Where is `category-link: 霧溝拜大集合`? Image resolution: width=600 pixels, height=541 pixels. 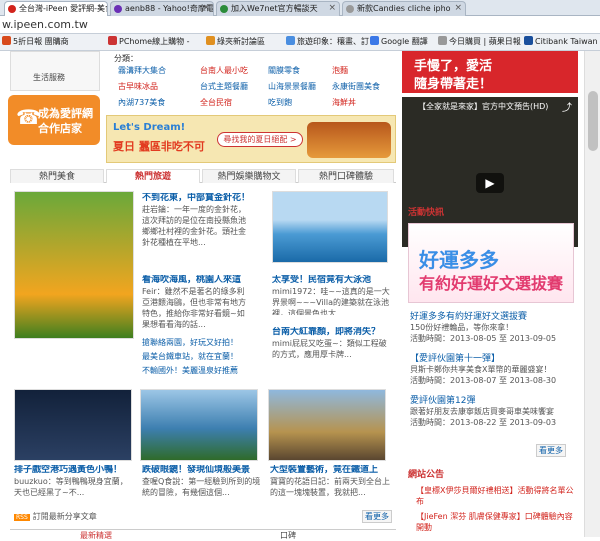 category-link: 霧溝拜大集合 is located at coordinates (142, 70).